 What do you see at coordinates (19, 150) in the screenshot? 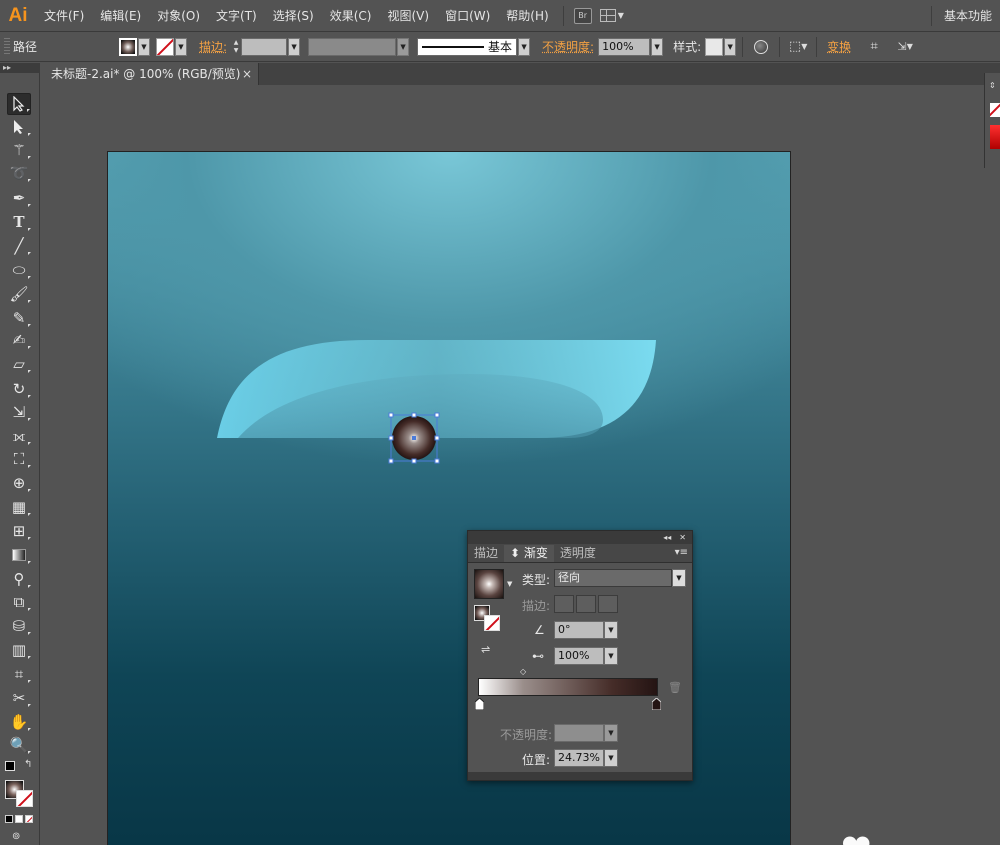
I see `magic-wand-tool: ⚚` at bounding box center [19, 150].